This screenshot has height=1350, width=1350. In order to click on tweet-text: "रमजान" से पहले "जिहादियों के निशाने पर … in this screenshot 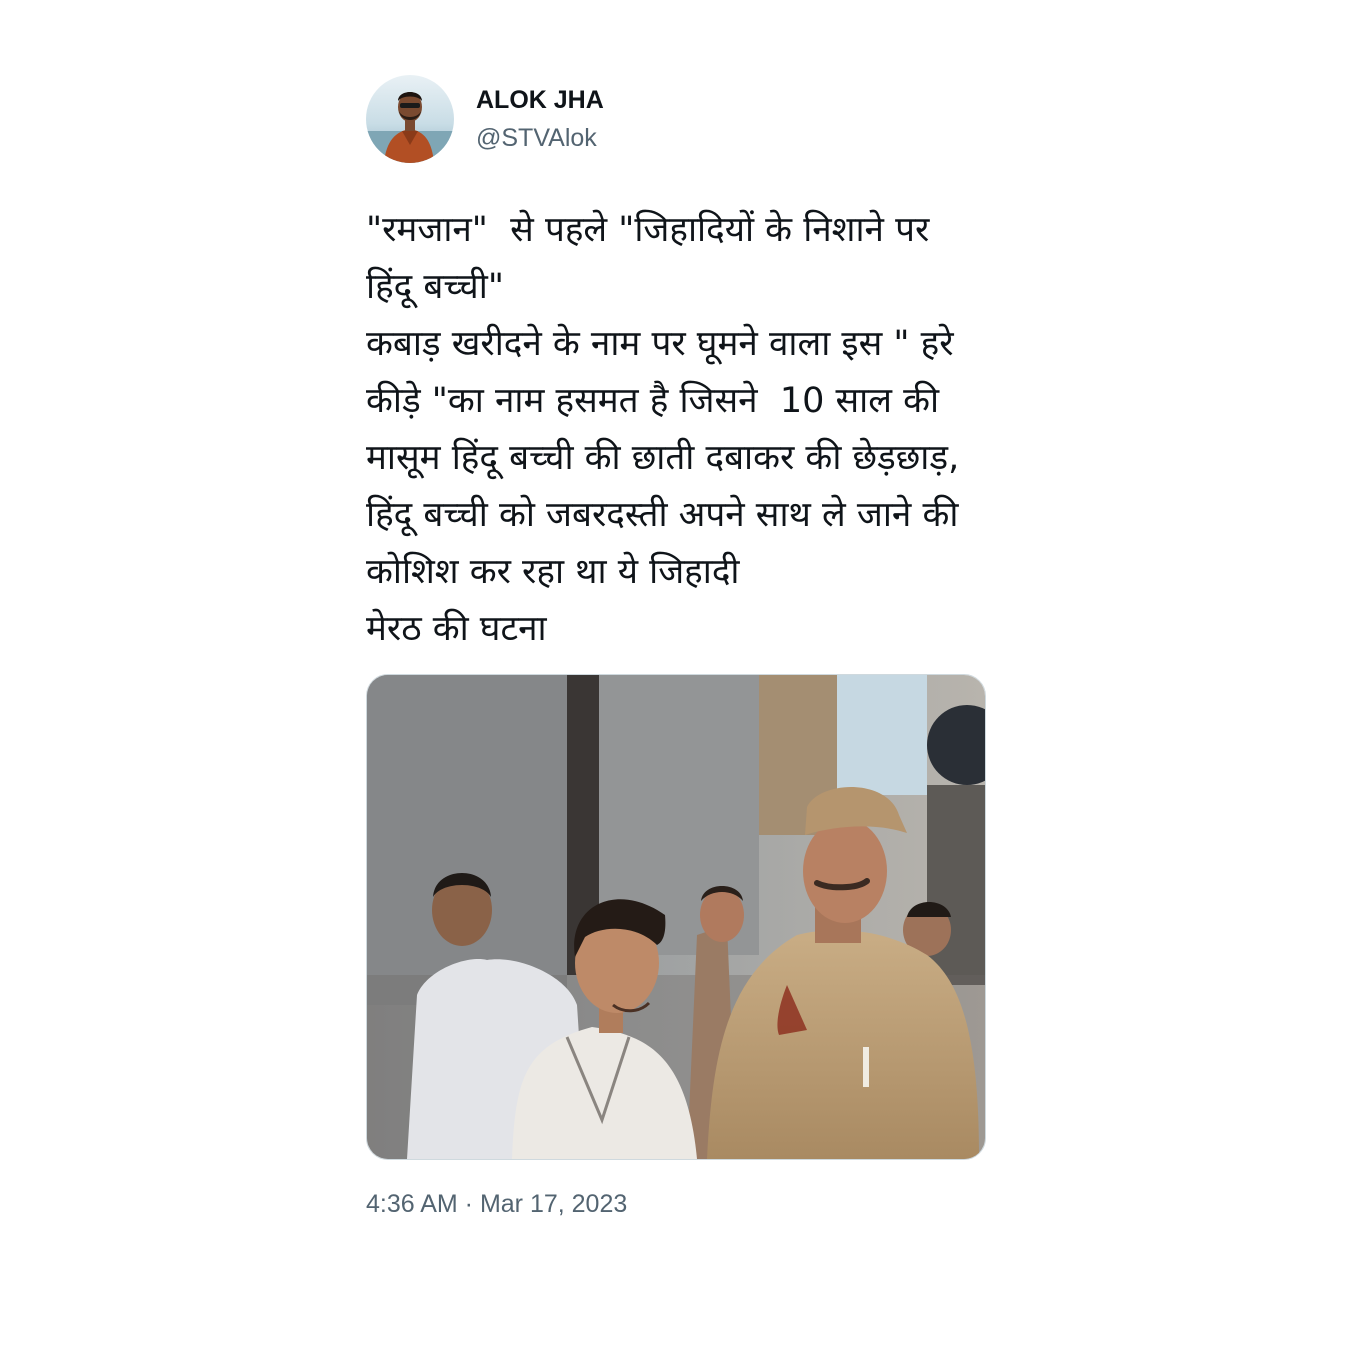, I will do `click(663, 429)`.